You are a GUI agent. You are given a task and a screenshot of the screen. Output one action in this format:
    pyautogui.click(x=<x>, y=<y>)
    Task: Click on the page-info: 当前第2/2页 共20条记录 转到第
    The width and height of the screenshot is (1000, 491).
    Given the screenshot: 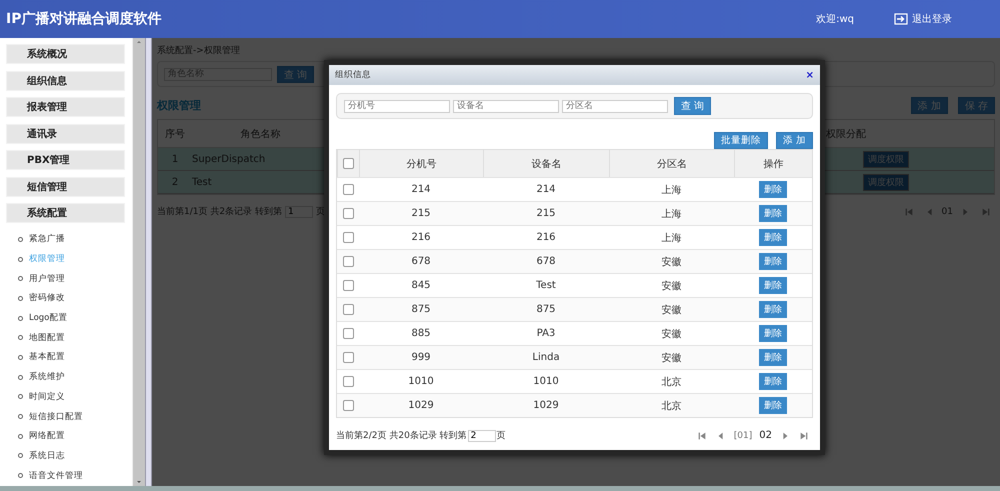 What is the action you would take?
    pyautogui.click(x=401, y=436)
    